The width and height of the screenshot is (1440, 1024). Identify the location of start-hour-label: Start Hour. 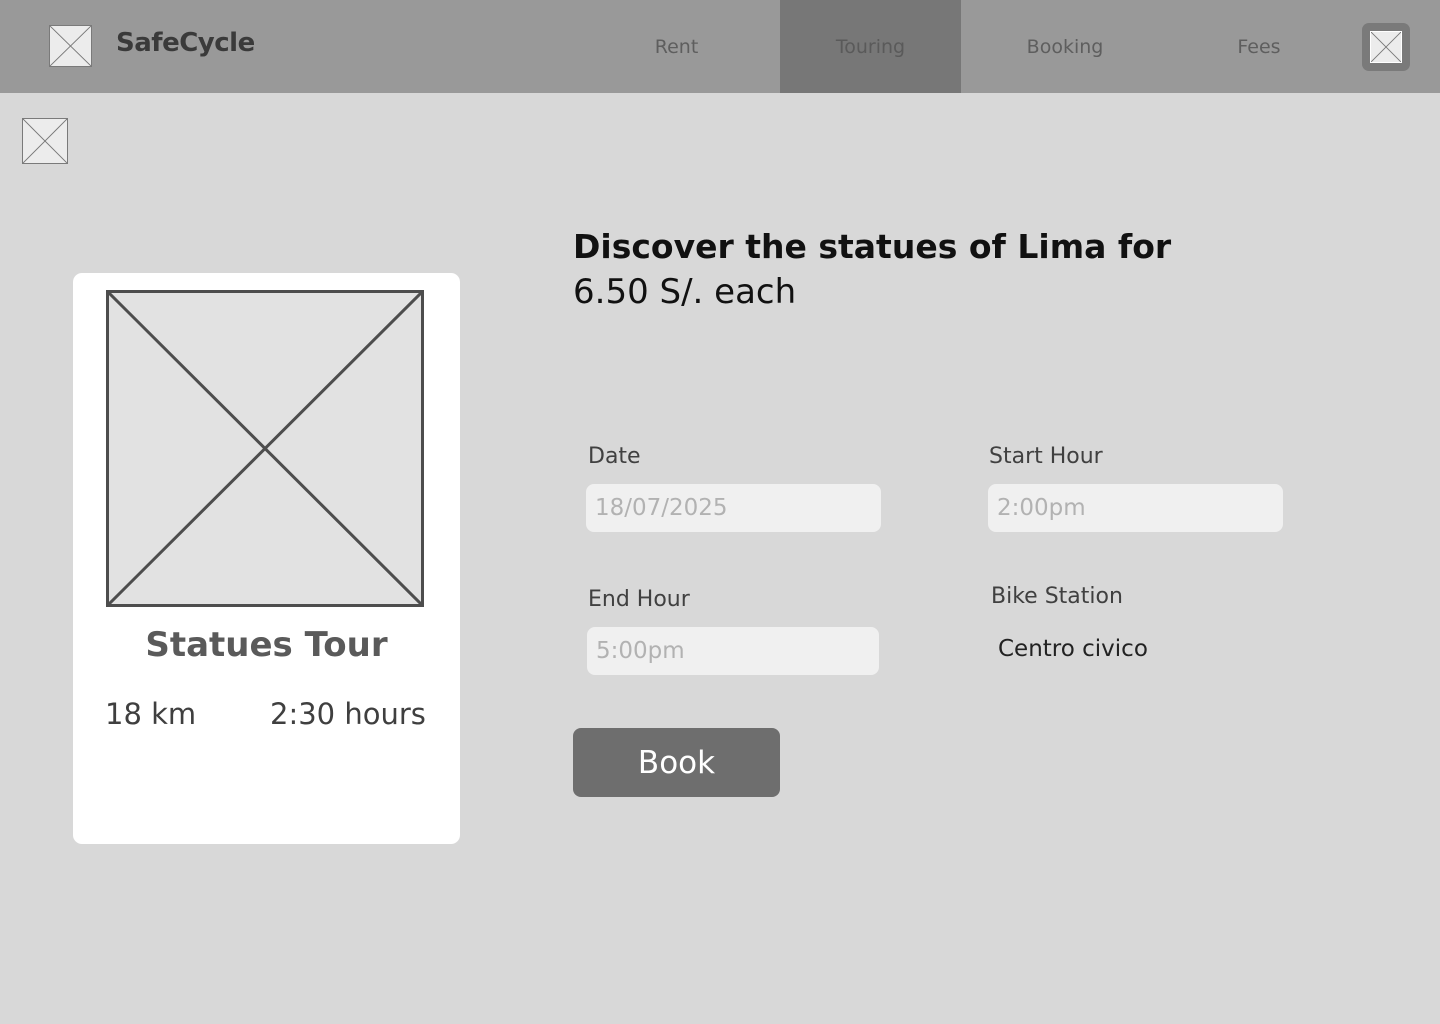
(1046, 456).